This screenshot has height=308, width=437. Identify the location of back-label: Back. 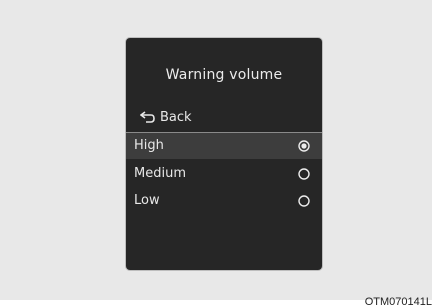
(176, 117).